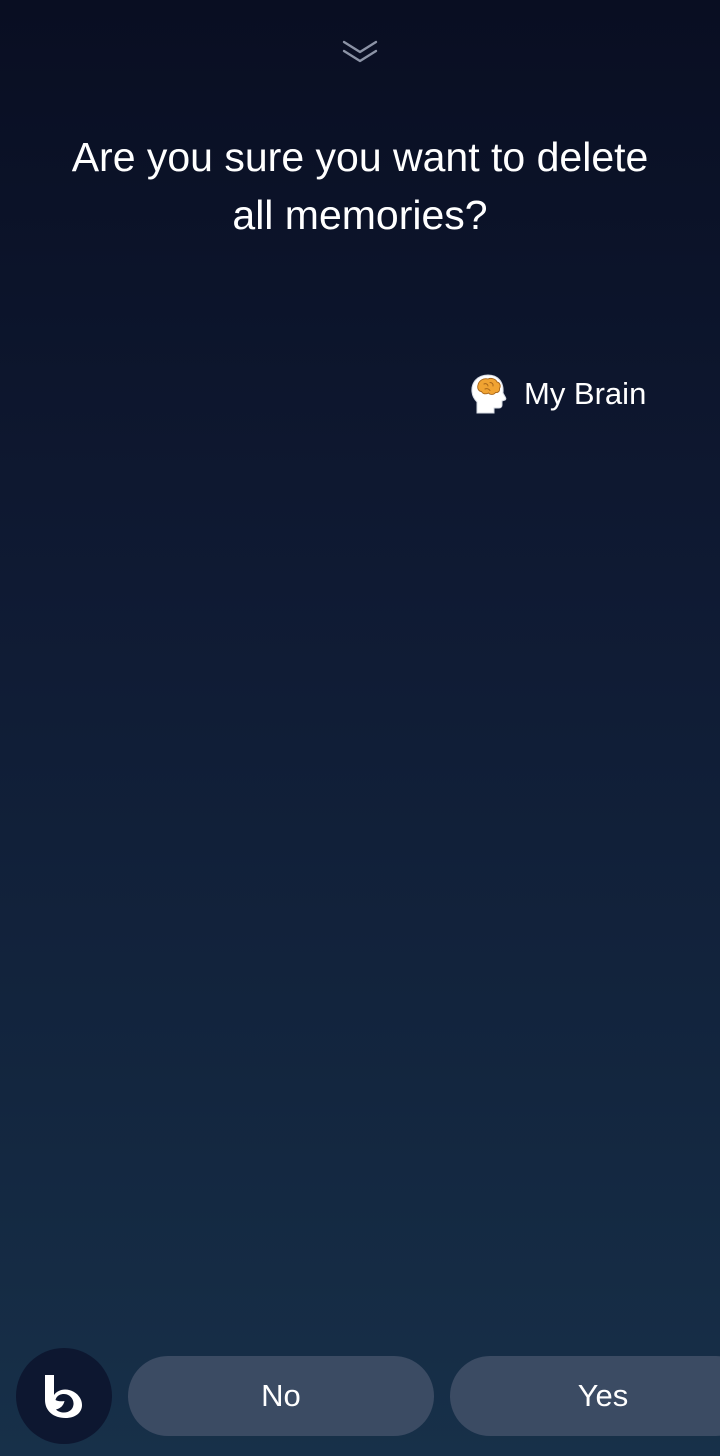  What do you see at coordinates (585, 393) in the screenshot?
I see `capsule-label: My Brain` at bounding box center [585, 393].